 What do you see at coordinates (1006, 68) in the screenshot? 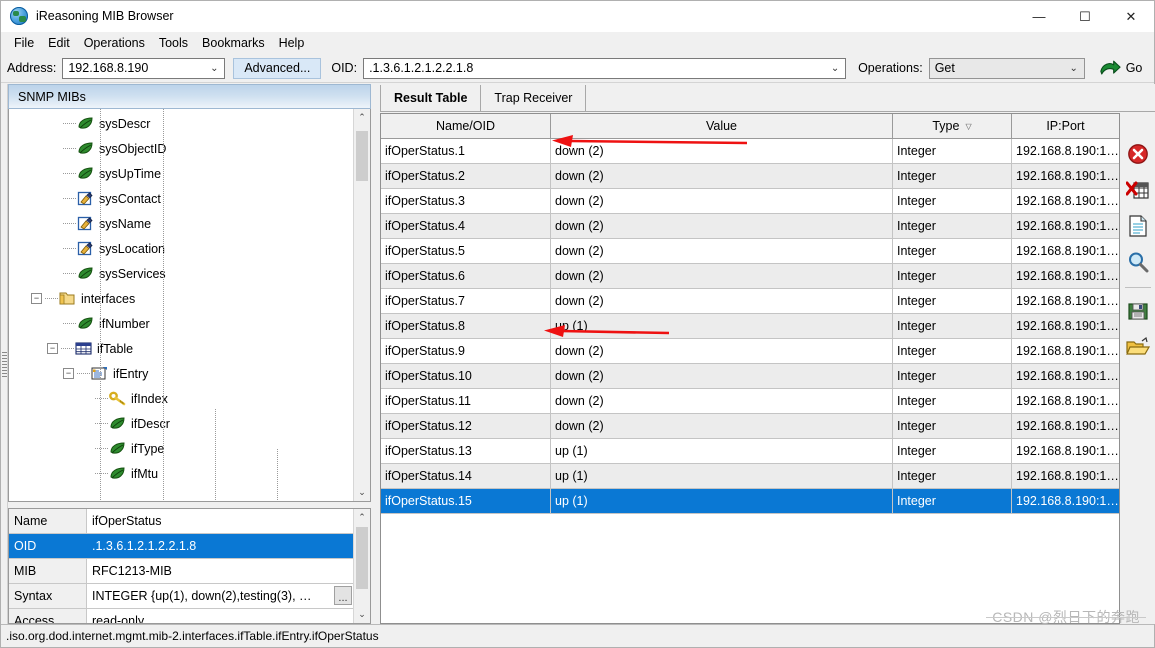
I see `operations-combo: Get ⌄` at bounding box center [1006, 68].